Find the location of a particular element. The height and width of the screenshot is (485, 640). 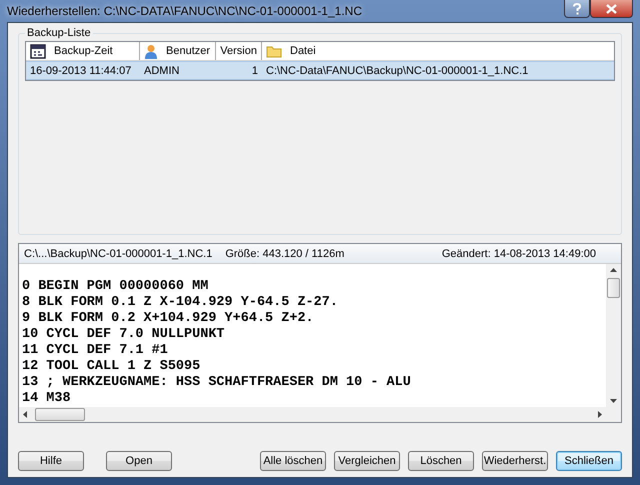

help-button is located at coordinates (577, 9).